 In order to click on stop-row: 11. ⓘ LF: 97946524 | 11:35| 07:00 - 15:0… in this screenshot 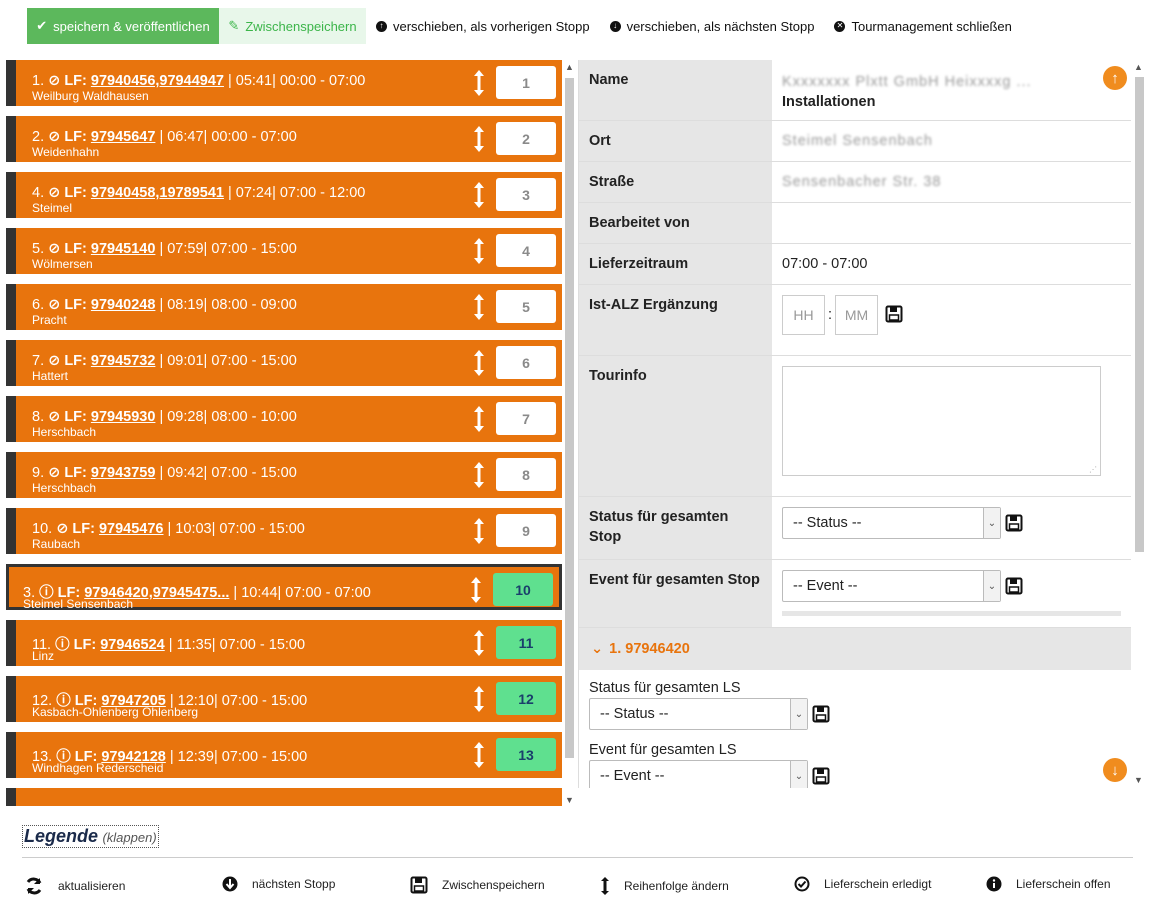, I will do `click(284, 643)`.